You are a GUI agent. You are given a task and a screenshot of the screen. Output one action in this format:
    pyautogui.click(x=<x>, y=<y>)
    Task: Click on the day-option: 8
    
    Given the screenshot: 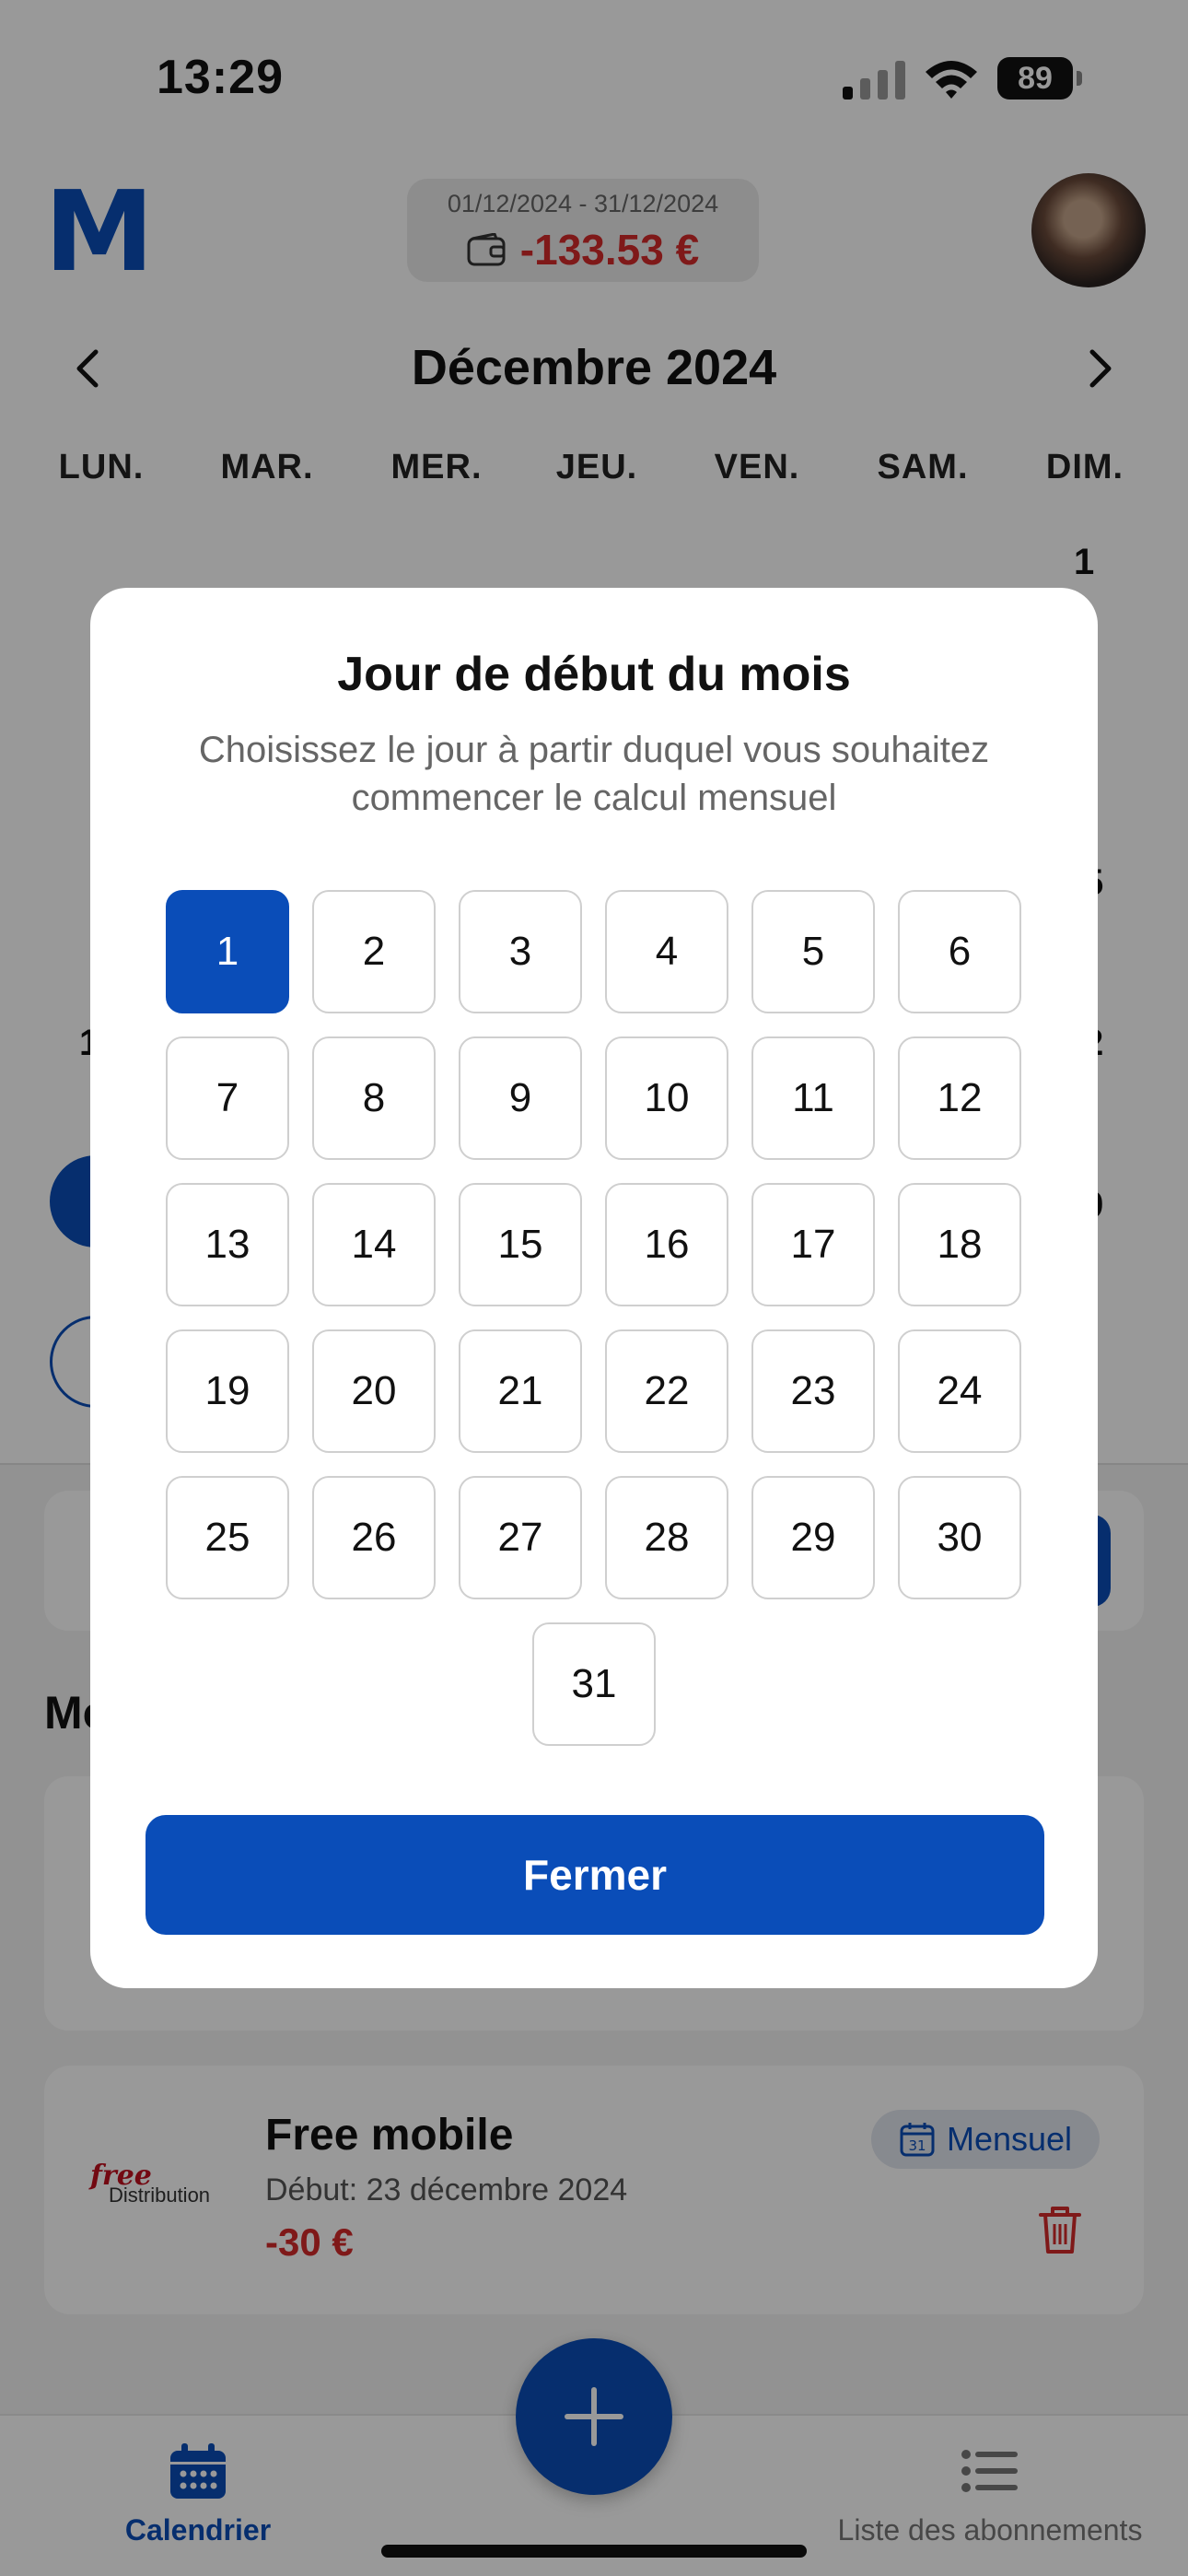 What is the action you would take?
    pyautogui.click(x=374, y=1098)
    